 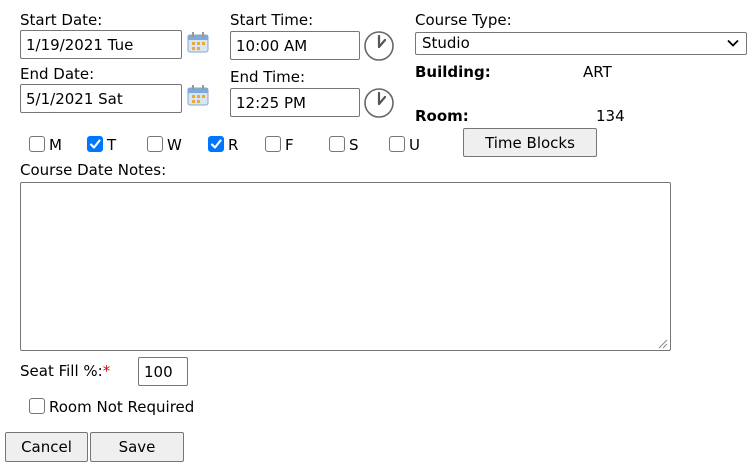 What do you see at coordinates (61, 371) in the screenshot?
I see `seat-fill-label-text: Seat Fill %:` at bounding box center [61, 371].